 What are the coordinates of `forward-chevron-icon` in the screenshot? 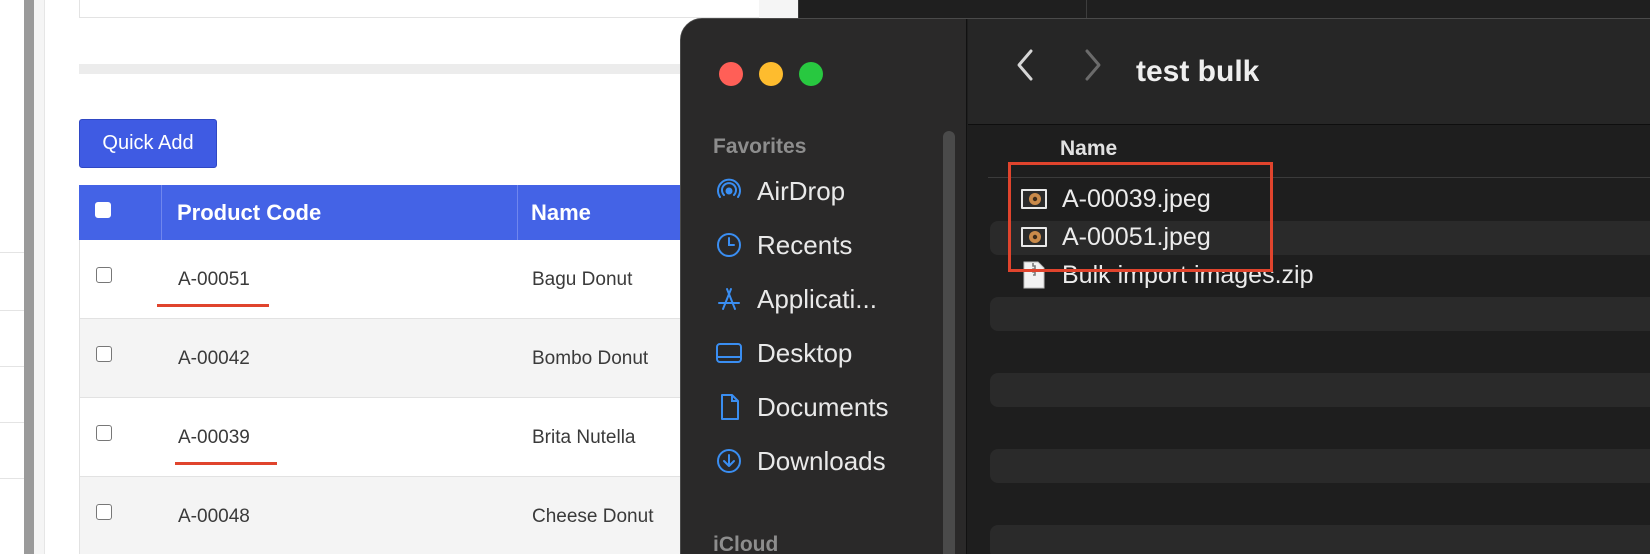 It's located at (1093, 70).